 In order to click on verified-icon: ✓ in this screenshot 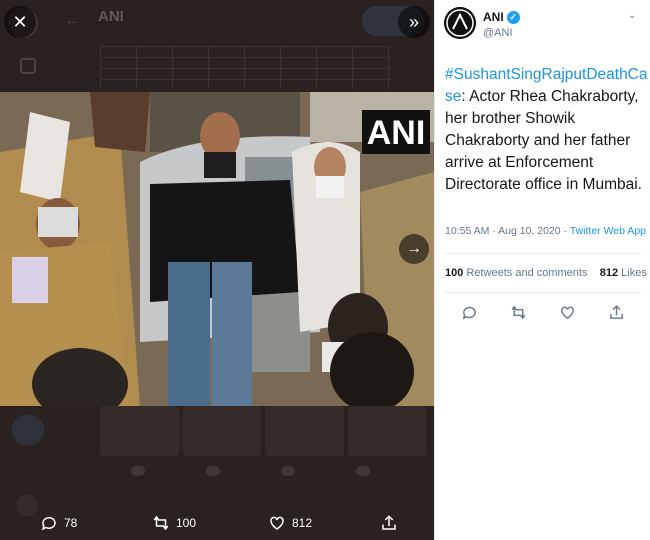, I will do `click(513, 17)`.